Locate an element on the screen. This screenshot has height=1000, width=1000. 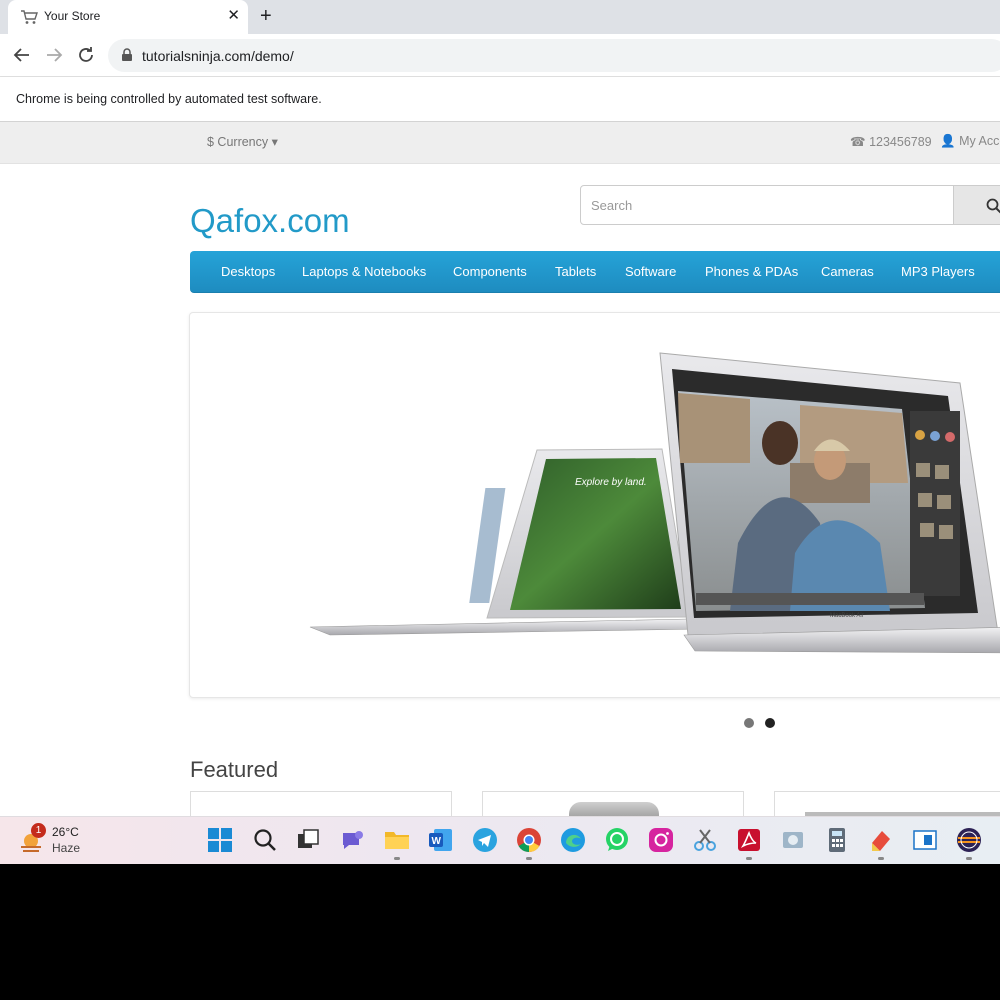
acrobat-icon is located at coordinates (749, 840).